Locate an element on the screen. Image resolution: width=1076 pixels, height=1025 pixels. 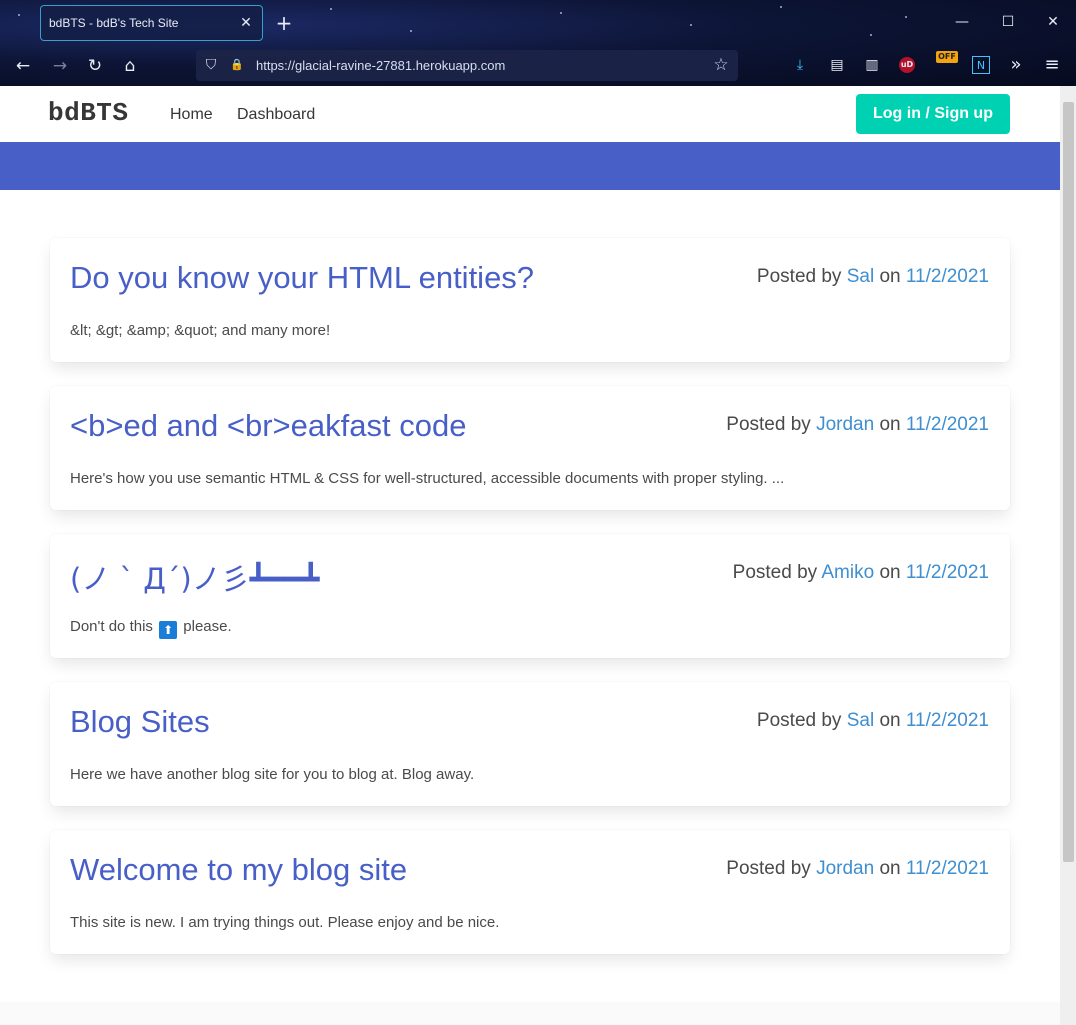
login-signup-button: Log in / Sign up is located at coordinates (933, 114).